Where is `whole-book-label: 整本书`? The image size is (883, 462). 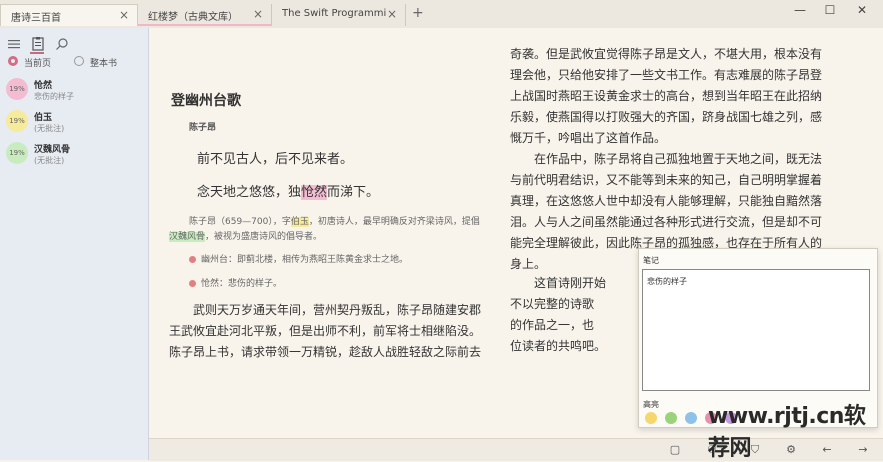
whole-book-label: 整本书 is located at coordinates (104, 64).